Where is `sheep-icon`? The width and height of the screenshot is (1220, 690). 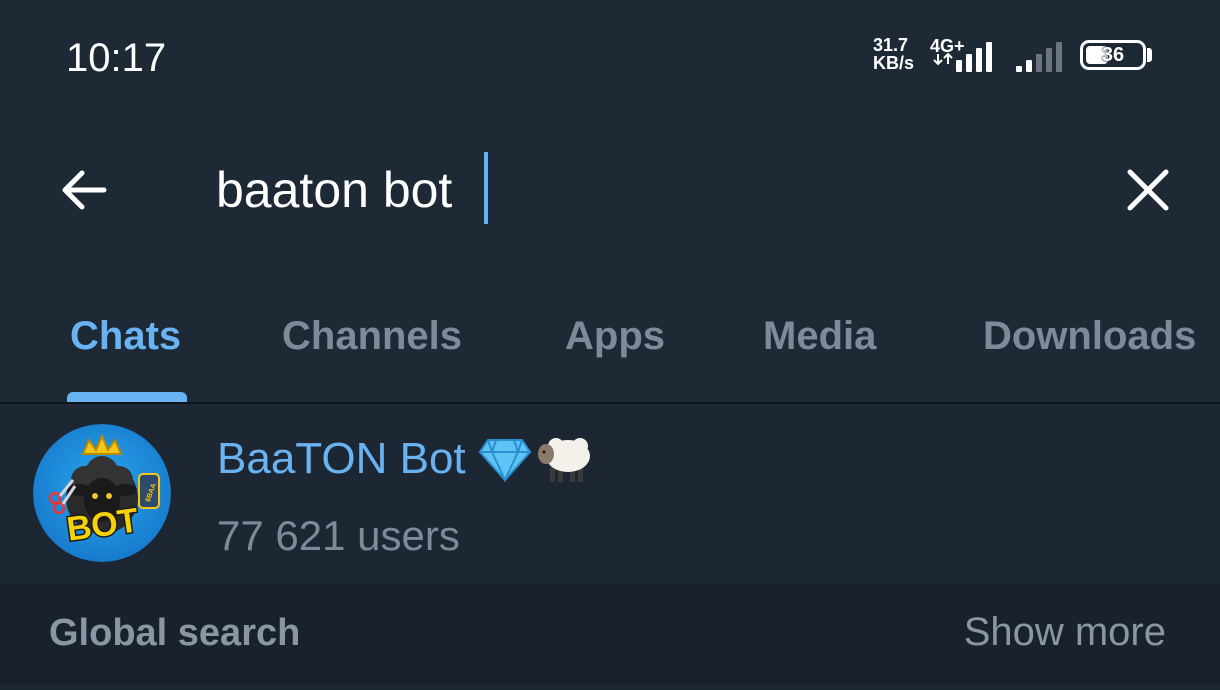
sheep-icon is located at coordinates (565, 459).